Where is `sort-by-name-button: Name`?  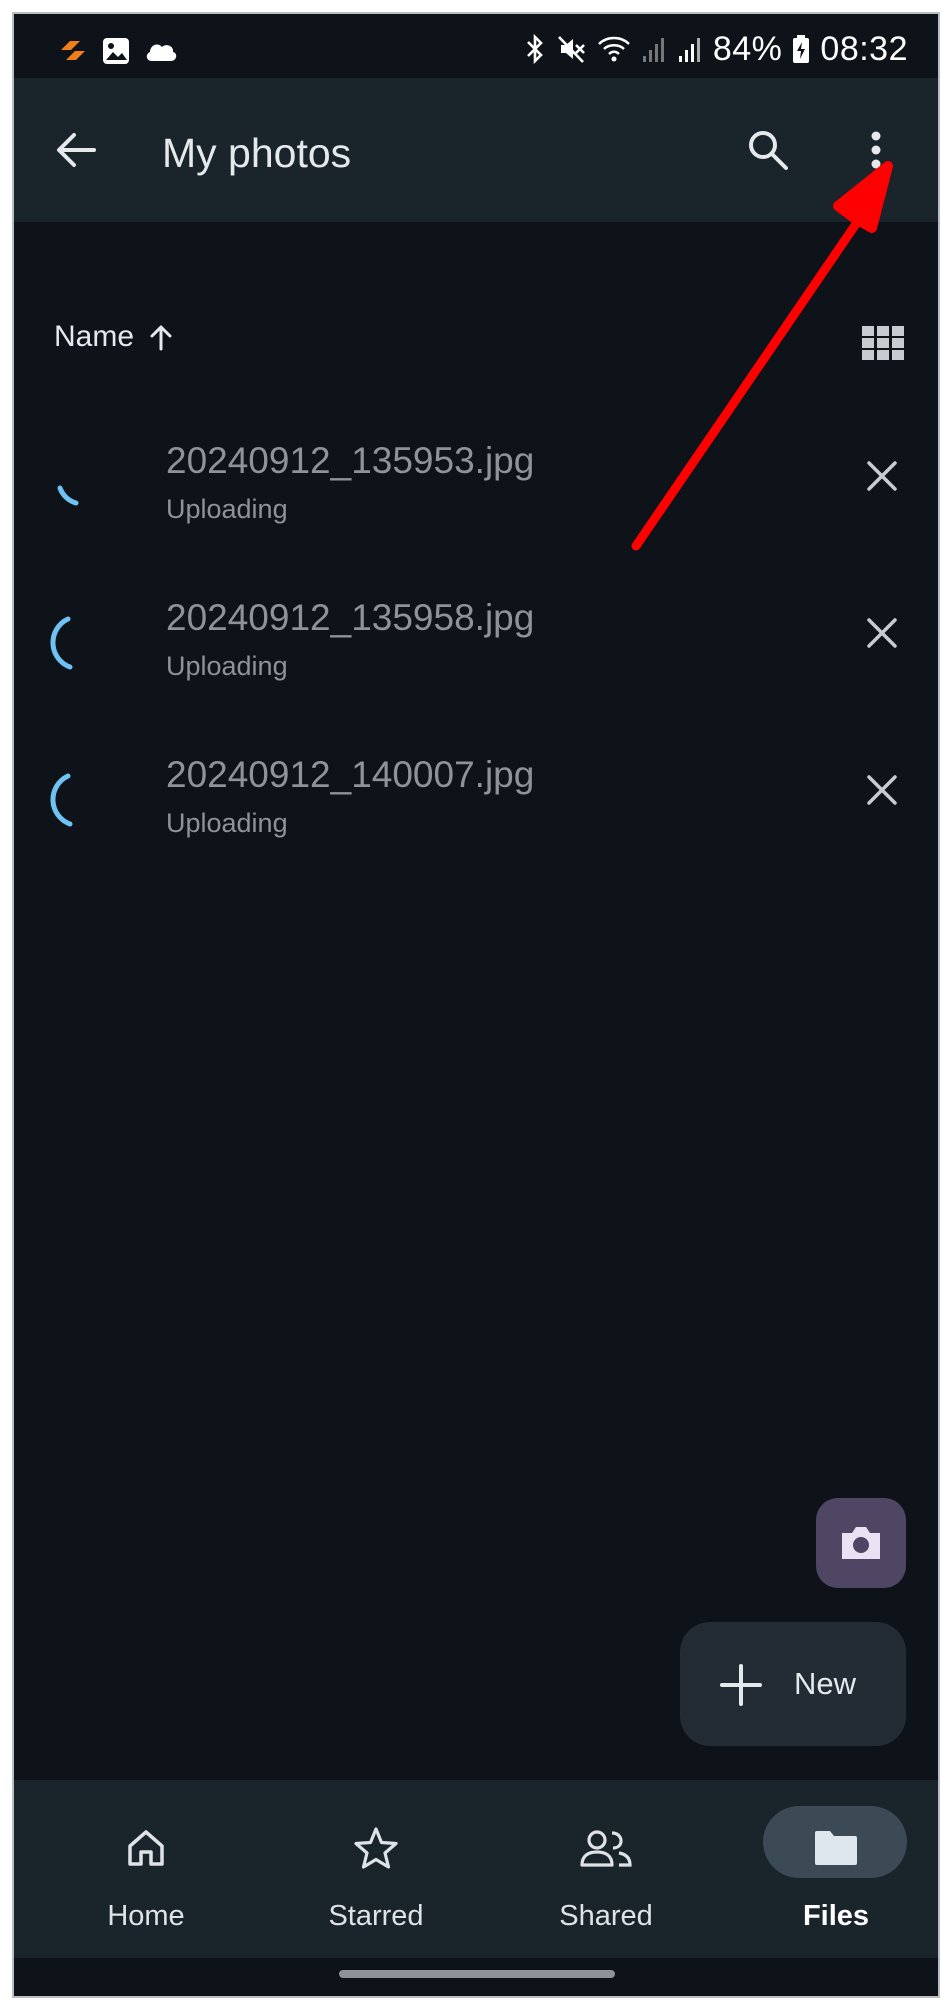 sort-by-name-button: Name is located at coordinates (114, 337).